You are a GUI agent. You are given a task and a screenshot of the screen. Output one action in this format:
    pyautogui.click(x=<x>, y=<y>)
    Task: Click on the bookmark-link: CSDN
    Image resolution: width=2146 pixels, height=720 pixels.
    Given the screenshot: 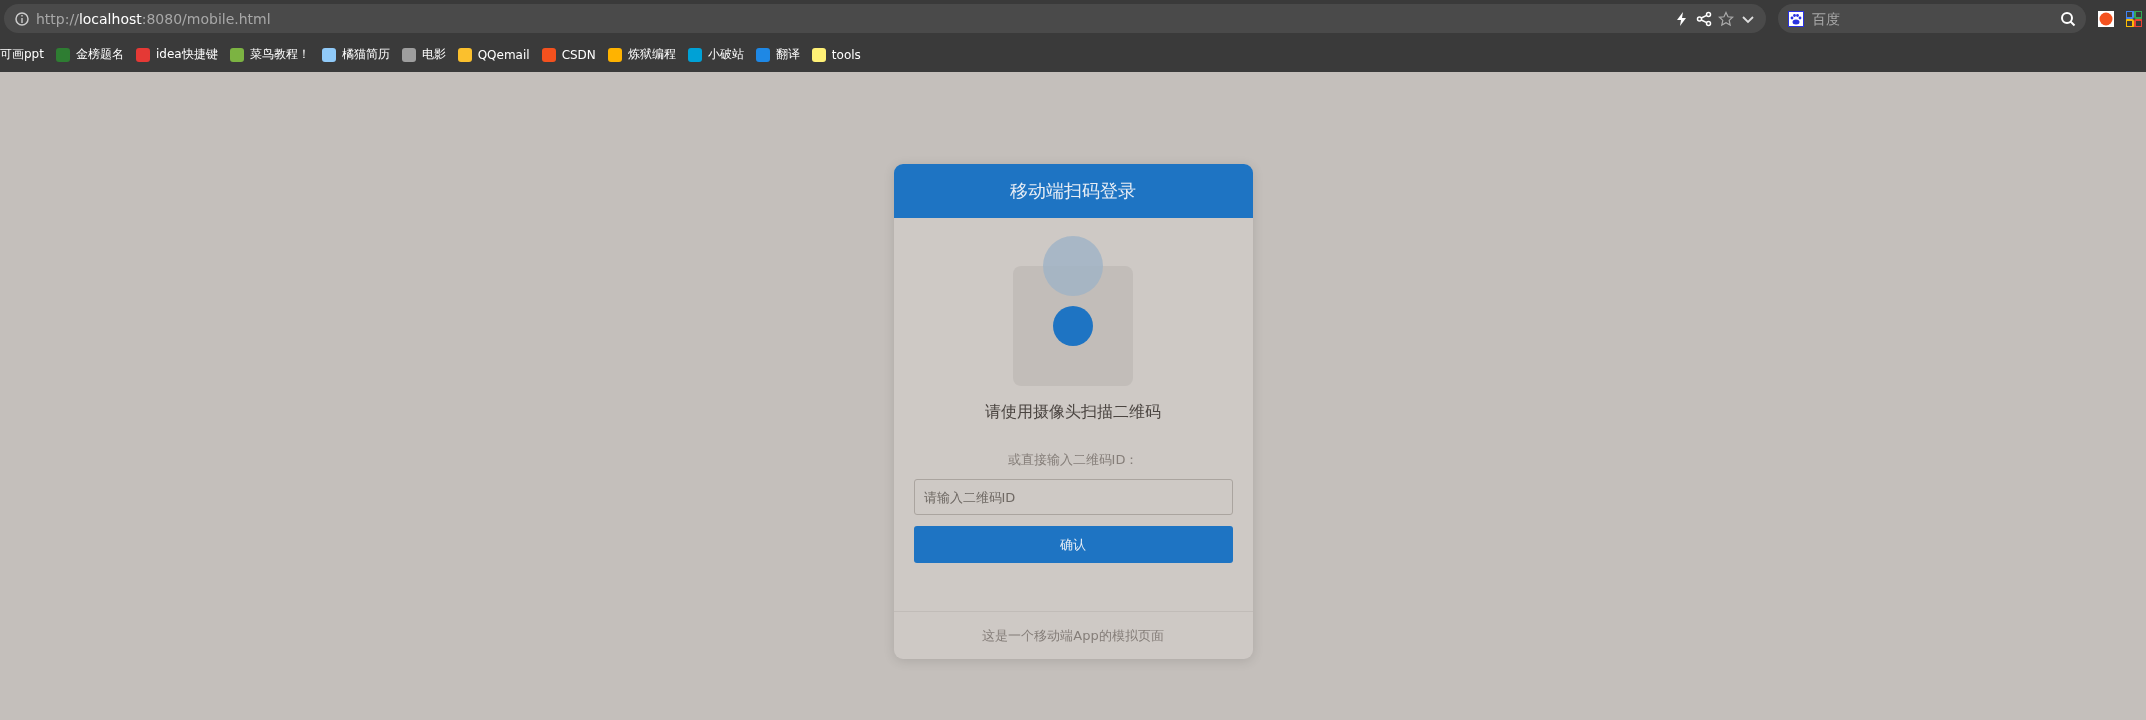 What is the action you would take?
    pyautogui.click(x=568, y=54)
    